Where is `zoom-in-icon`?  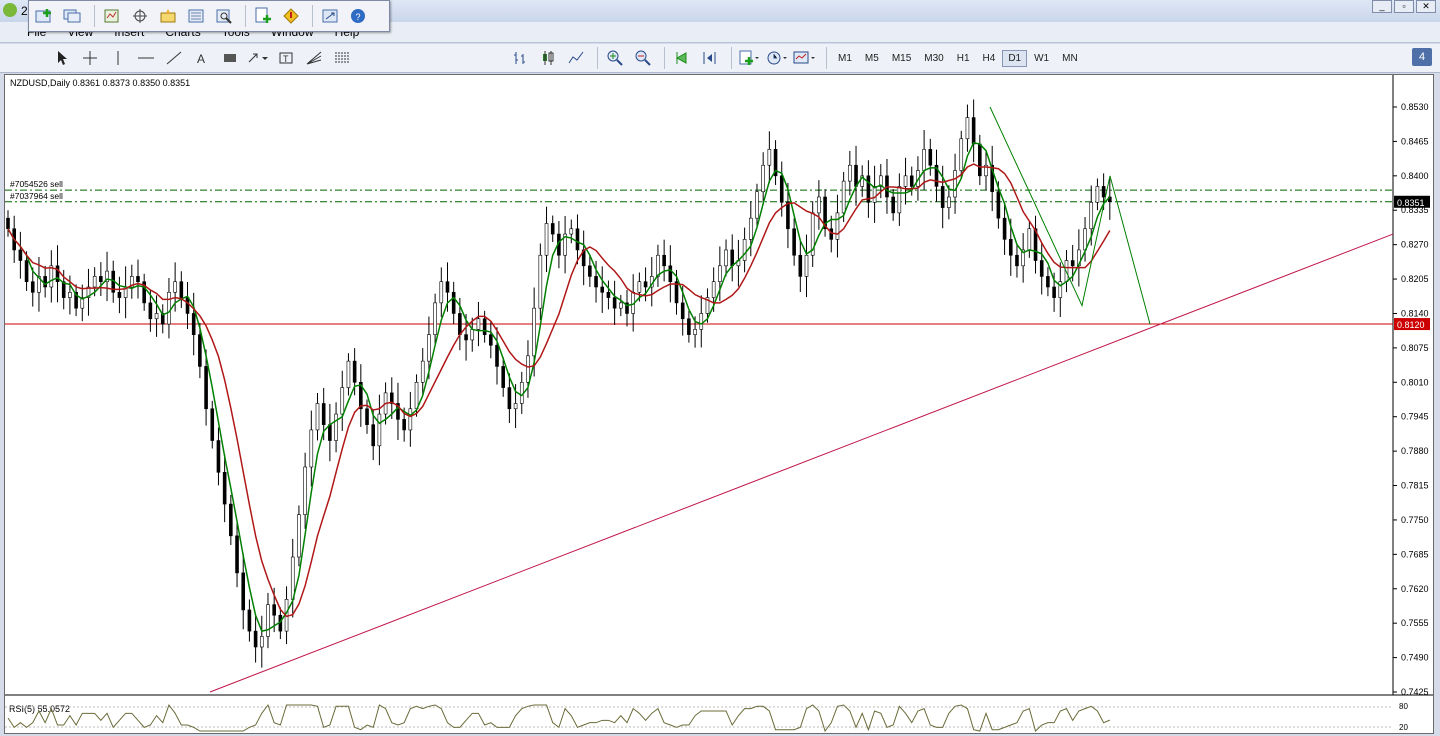 zoom-in-icon is located at coordinates (615, 58).